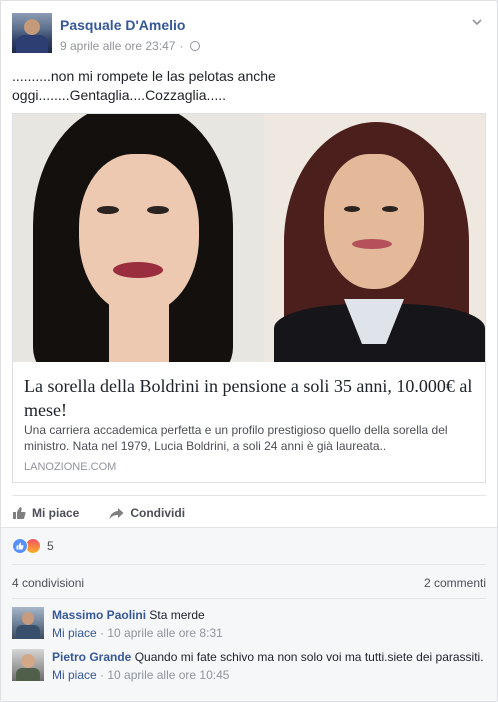 This screenshot has height=702, width=498. What do you see at coordinates (117, 46) in the screenshot?
I see `post-timestamp: 9 aprile alle ore 23:47` at bounding box center [117, 46].